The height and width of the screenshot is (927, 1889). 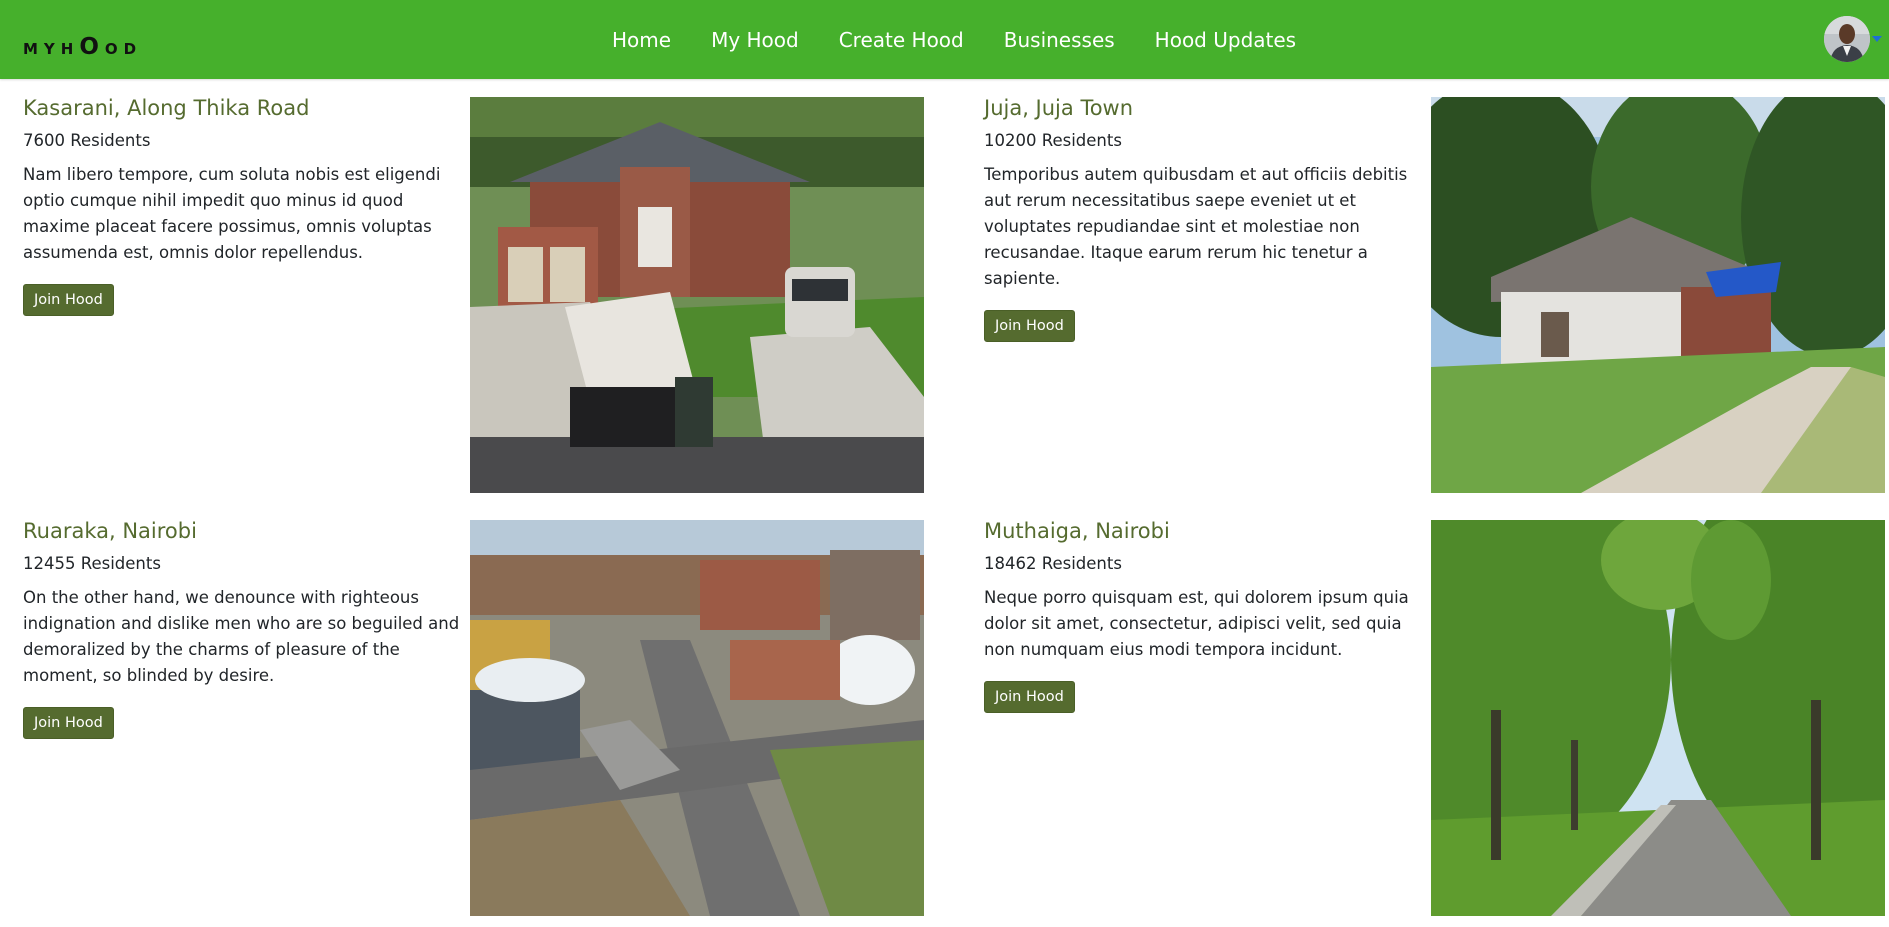 What do you see at coordinates (51, 49) in the screenshot?
I see `brand-prefix: MYH` at bounding box center [51, 49].